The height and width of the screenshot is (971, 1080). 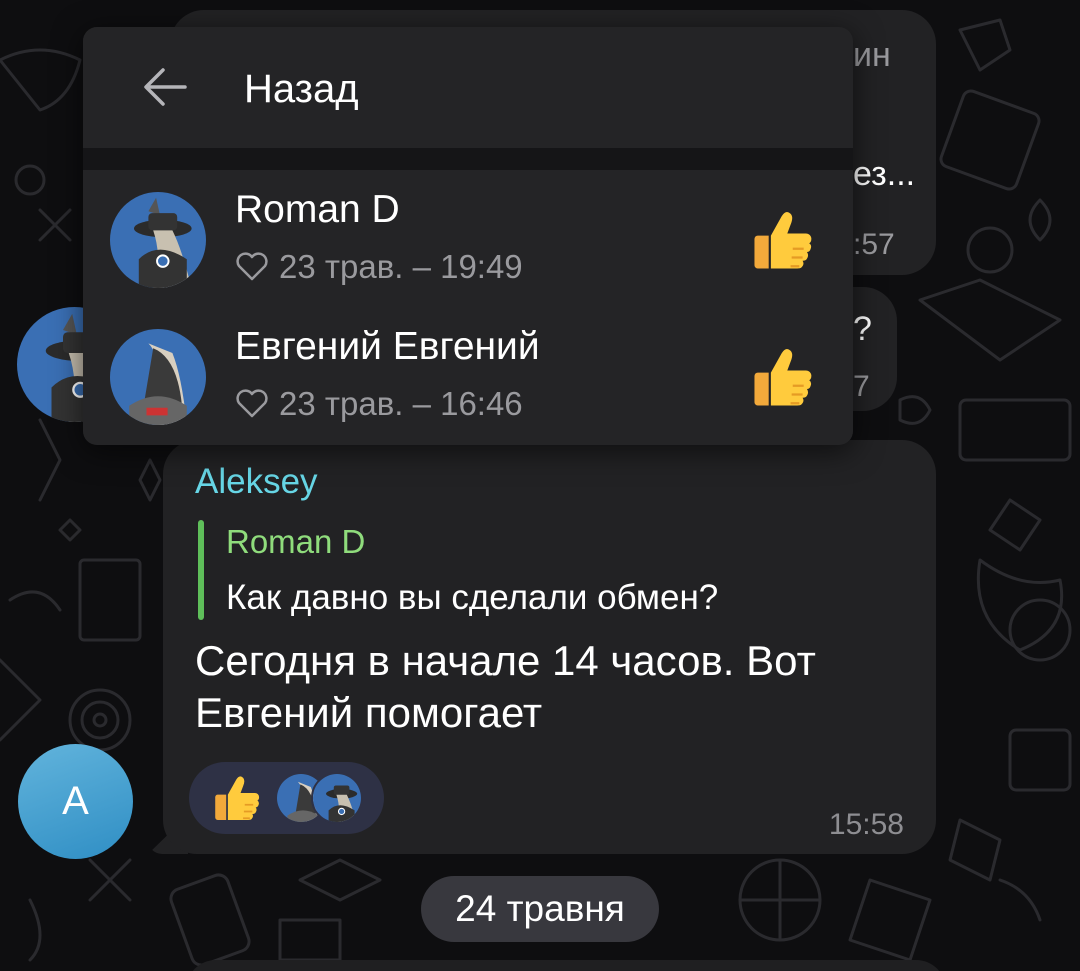 What do you see at coordinates (286, 798) in the screenshot?
I see `reaction-chip` at bounding box center [286, 798].